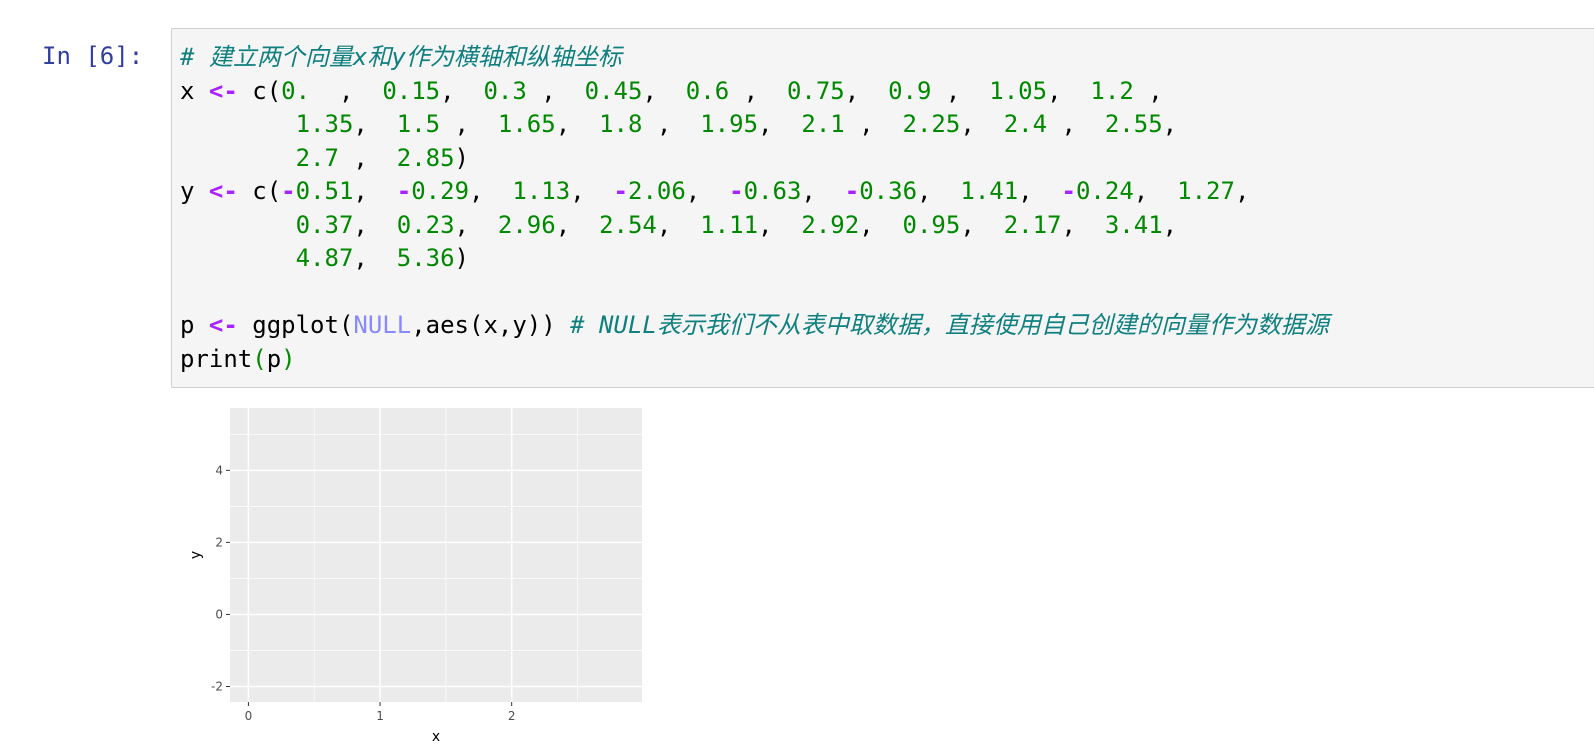 This screenshot has width=1594, height=752. What do you see at coordinates (526, 124) in the screenshot?
I see `code-number: 1.65` at bounding box center [526, 124].